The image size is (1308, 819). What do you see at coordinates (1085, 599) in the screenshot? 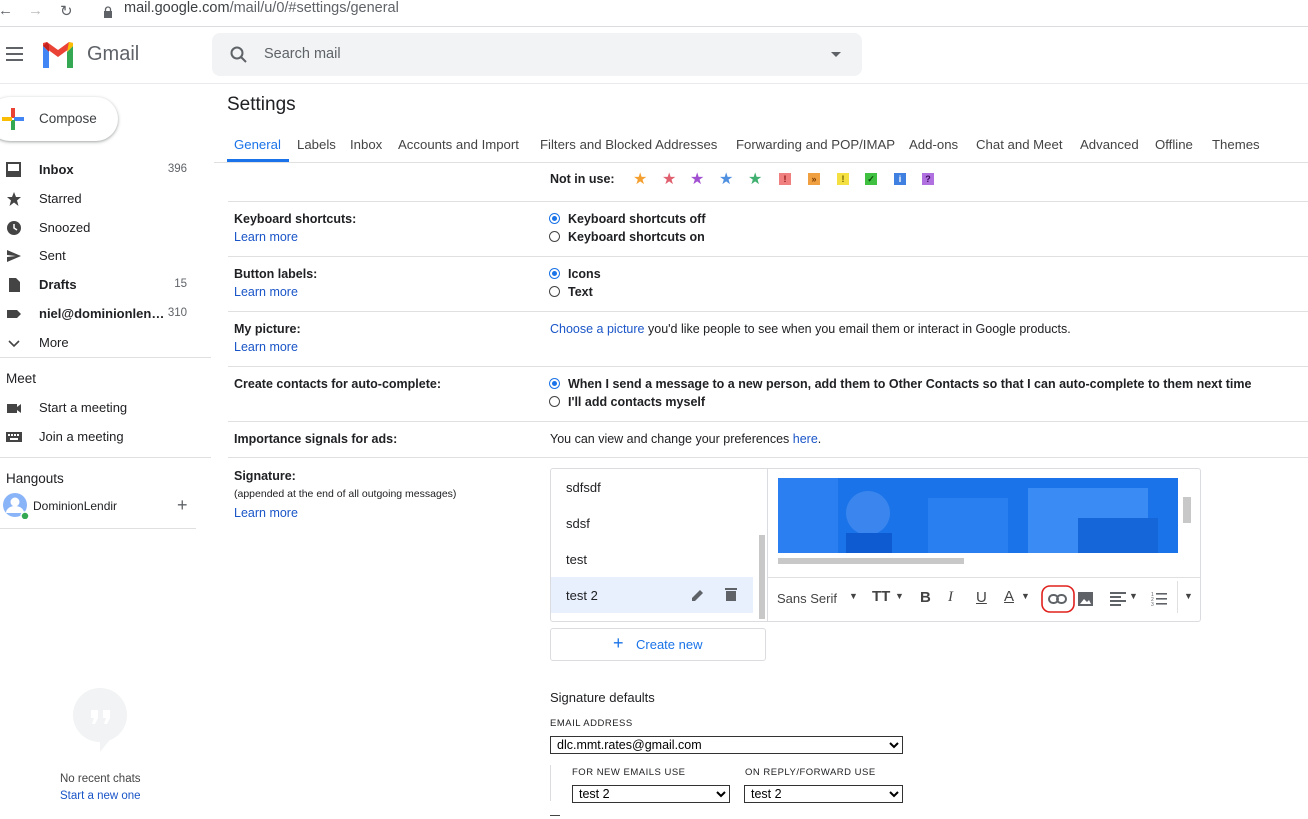
I see `insert-image-icon` at bounding box center [1085, 599].